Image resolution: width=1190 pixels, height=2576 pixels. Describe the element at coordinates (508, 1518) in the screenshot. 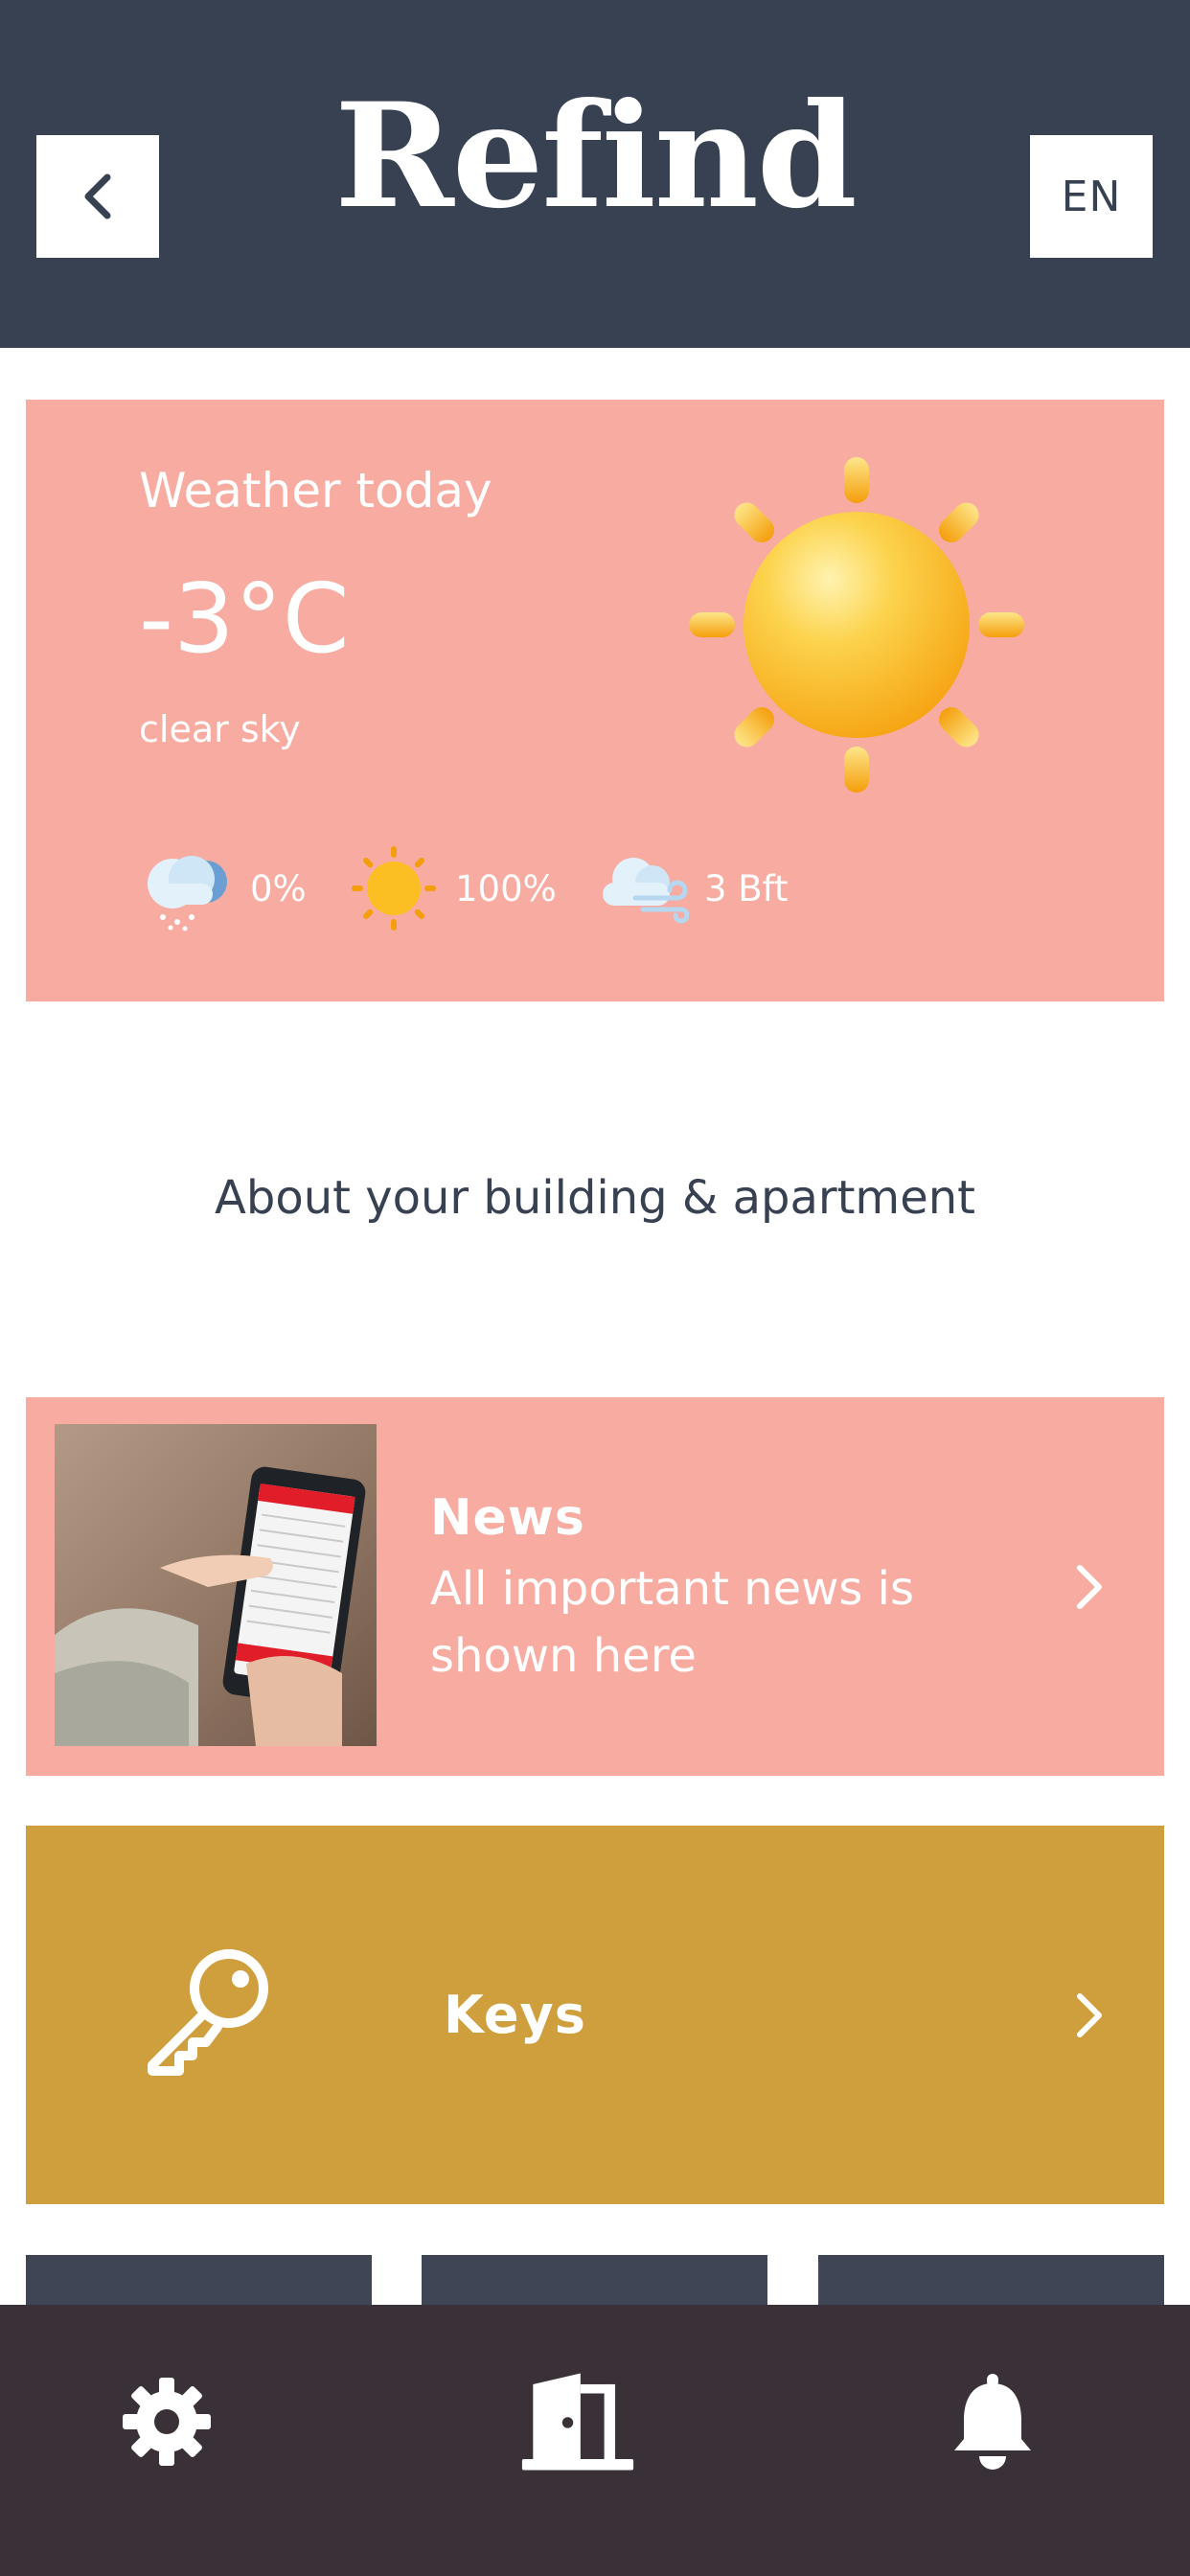

I see `news-title: News` at that location.